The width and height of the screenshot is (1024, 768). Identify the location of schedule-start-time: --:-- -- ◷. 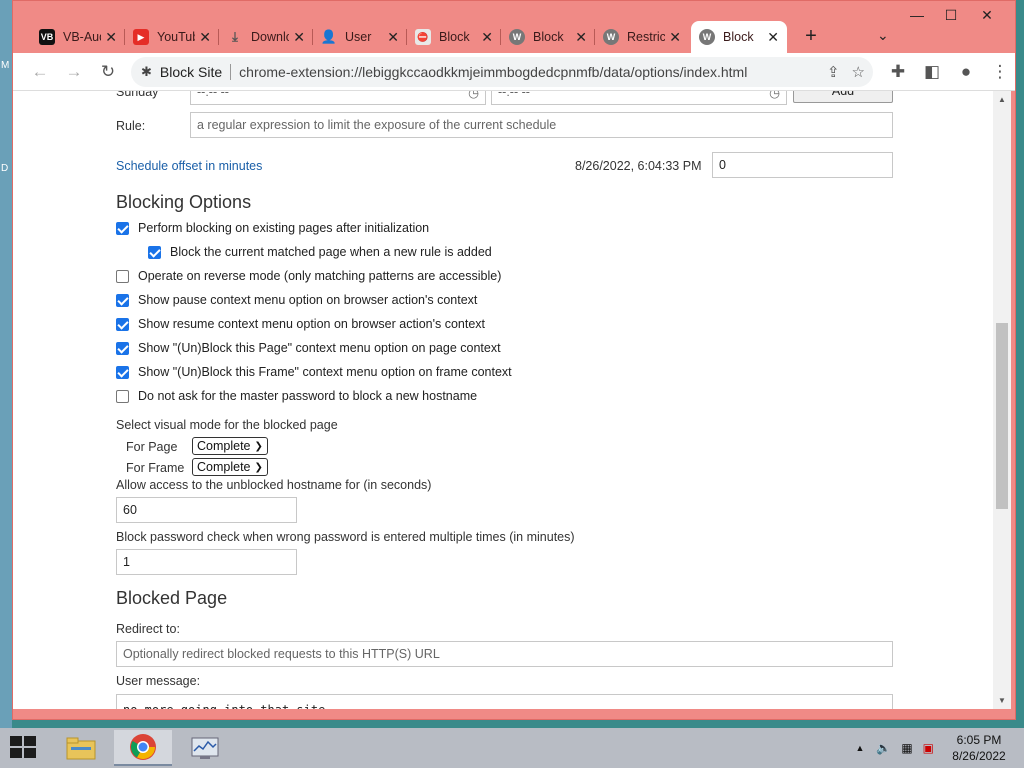
(338, 98).